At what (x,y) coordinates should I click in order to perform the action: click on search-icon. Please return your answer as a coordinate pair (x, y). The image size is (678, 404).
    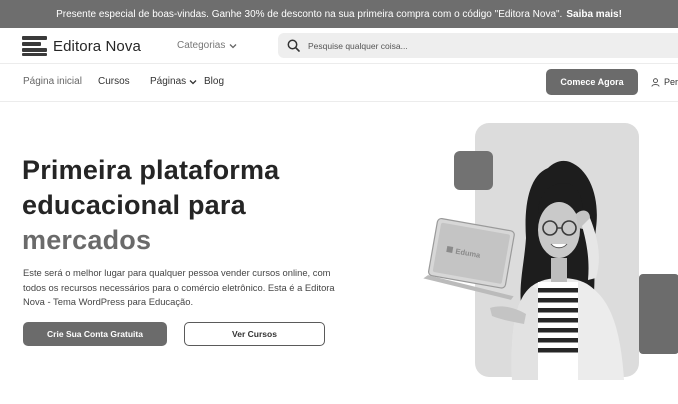
    Looking at the image, I should click on (293, 45).